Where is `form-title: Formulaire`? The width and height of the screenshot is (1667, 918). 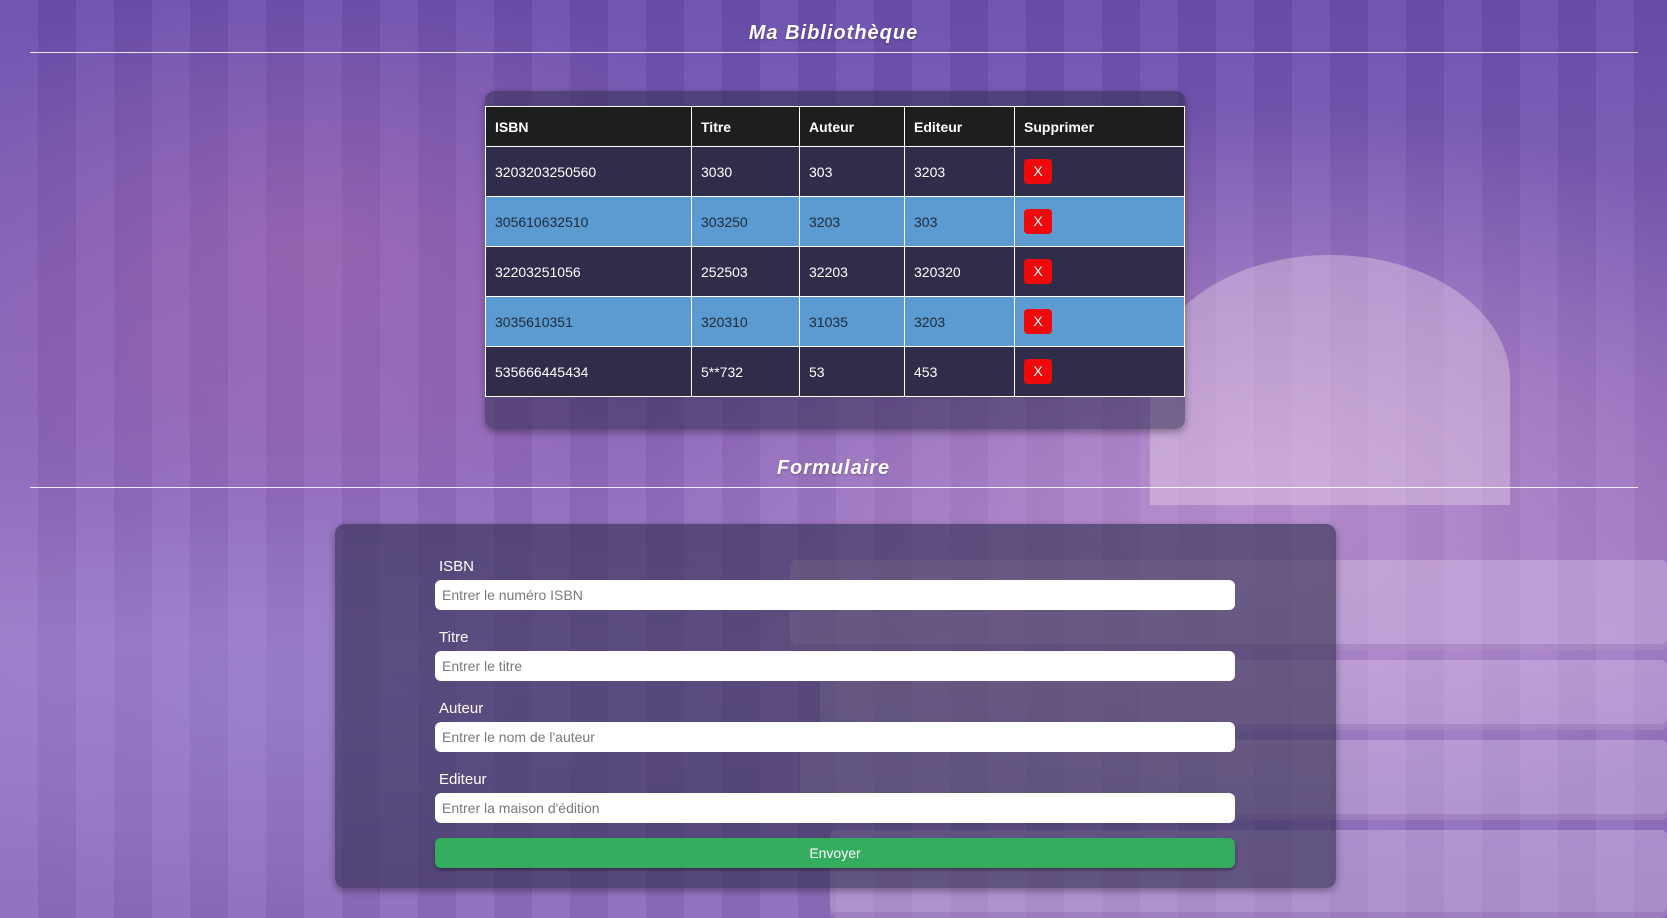
form-title: Formulaire is located at coordinates (833, 468).